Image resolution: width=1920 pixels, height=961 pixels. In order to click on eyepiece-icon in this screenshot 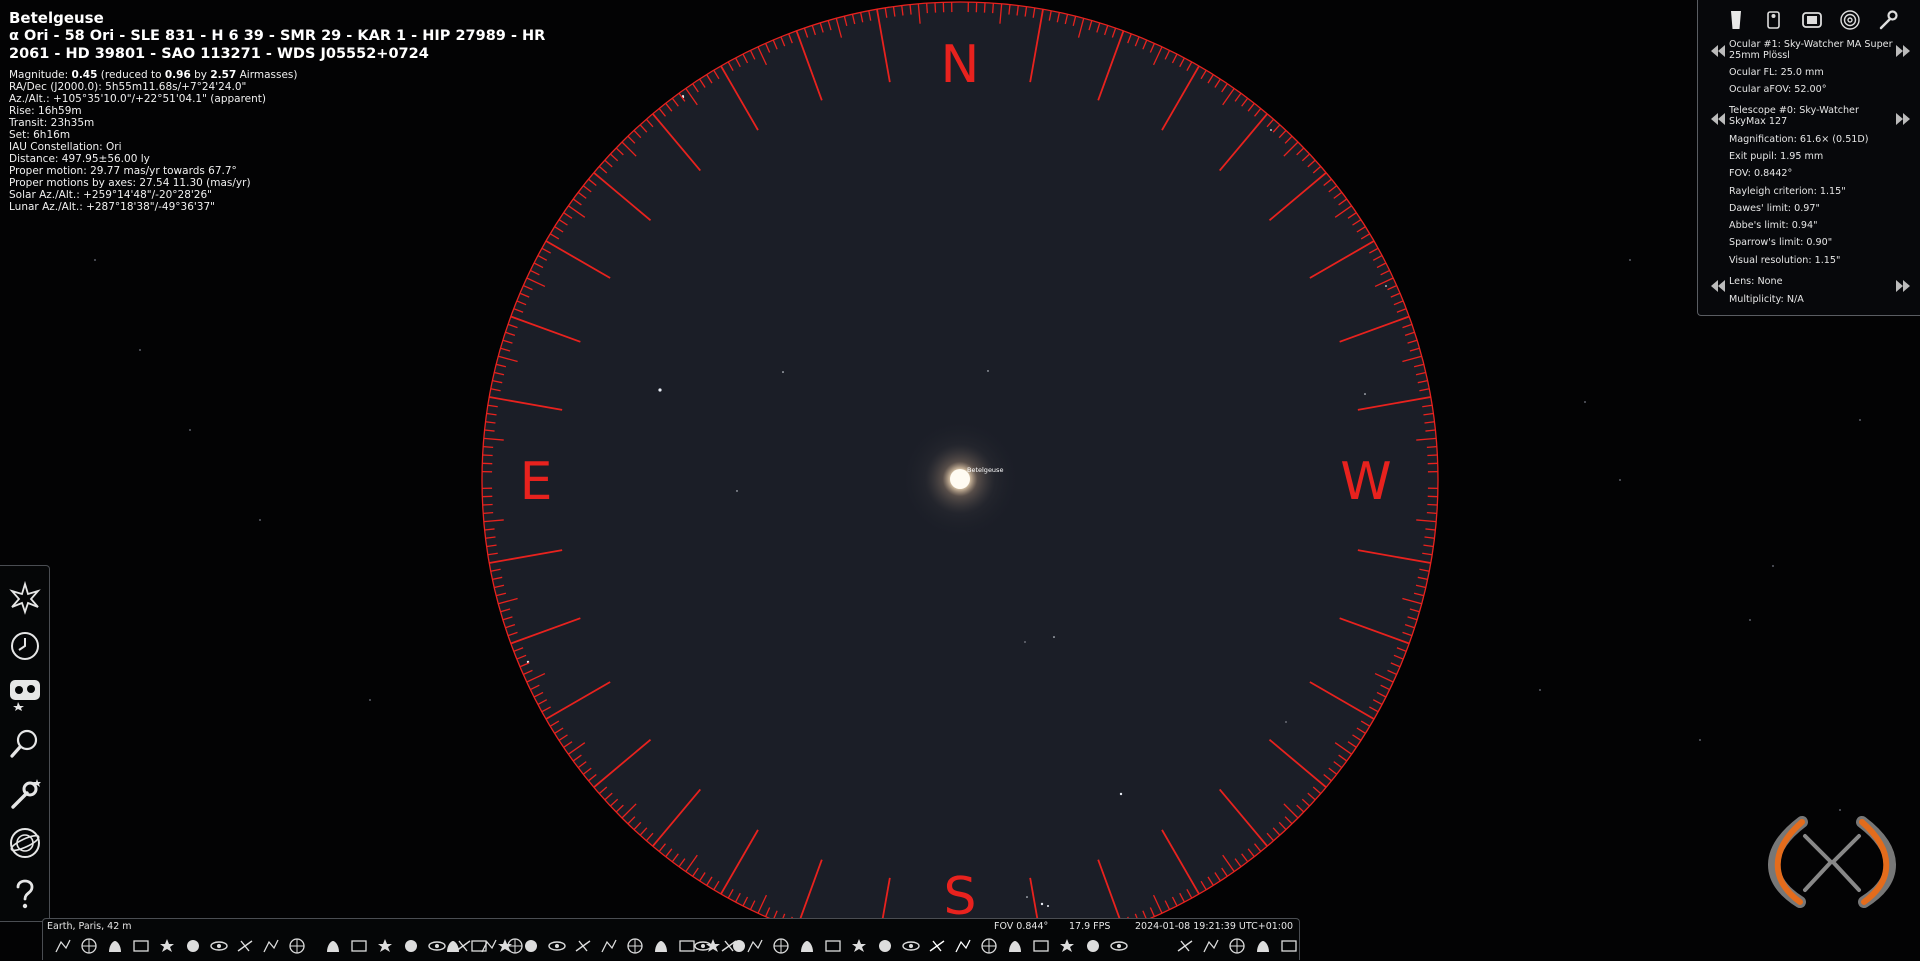, I will do `click(833, 946)`.